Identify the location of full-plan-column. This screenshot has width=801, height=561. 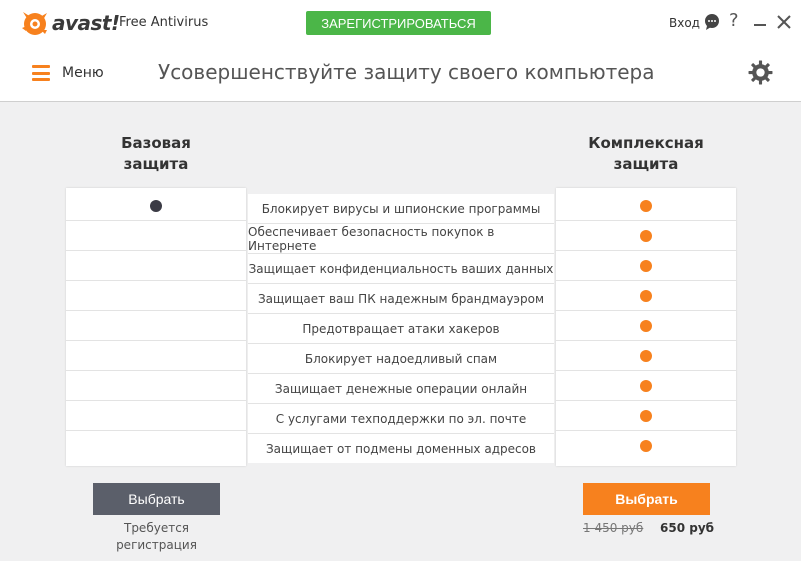
(646, 327).